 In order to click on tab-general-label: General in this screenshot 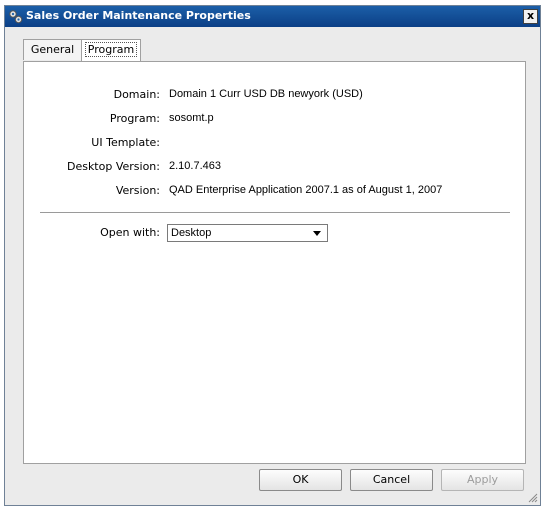, I will do `click(52, 49)`.